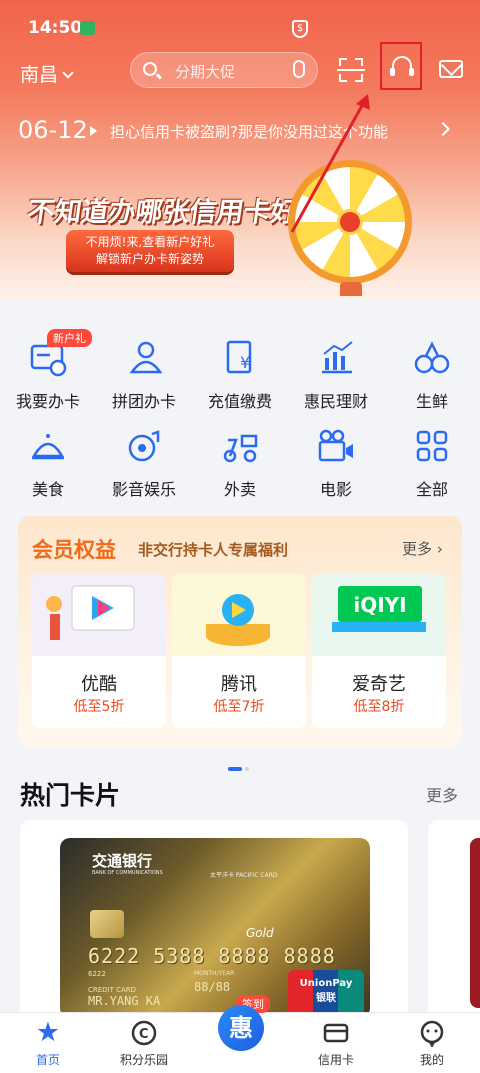 This screenshot has width=480, height=1073. What do you see at coordinates (335, 1060) in the screenshot?
I see `tab-label: 信用卡` at bounding box center [335, 1060].